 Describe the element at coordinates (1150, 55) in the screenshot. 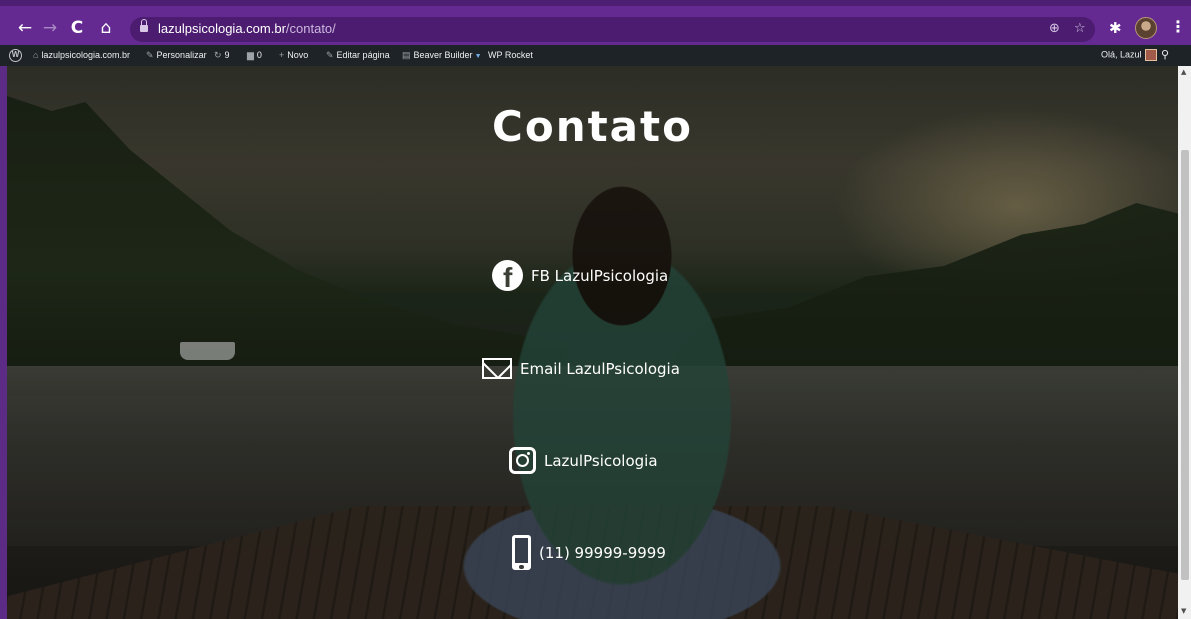

I see `wp-user-avatar` at that location.